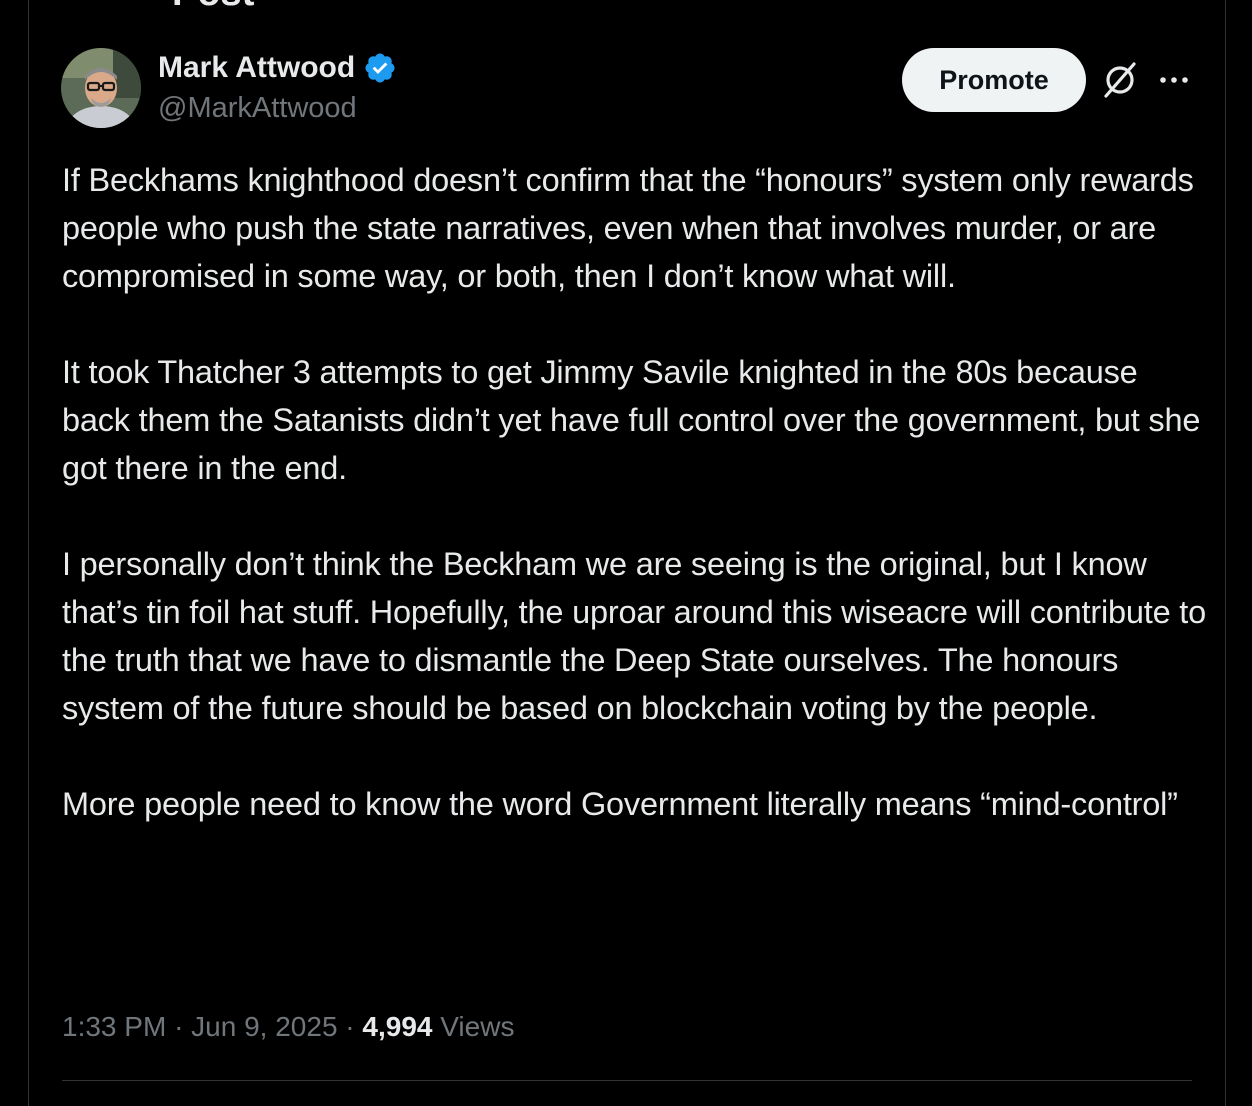 This screenshot has width=1252, height=1106. I want to click on views-count: 4,994, so click(397, 1026).